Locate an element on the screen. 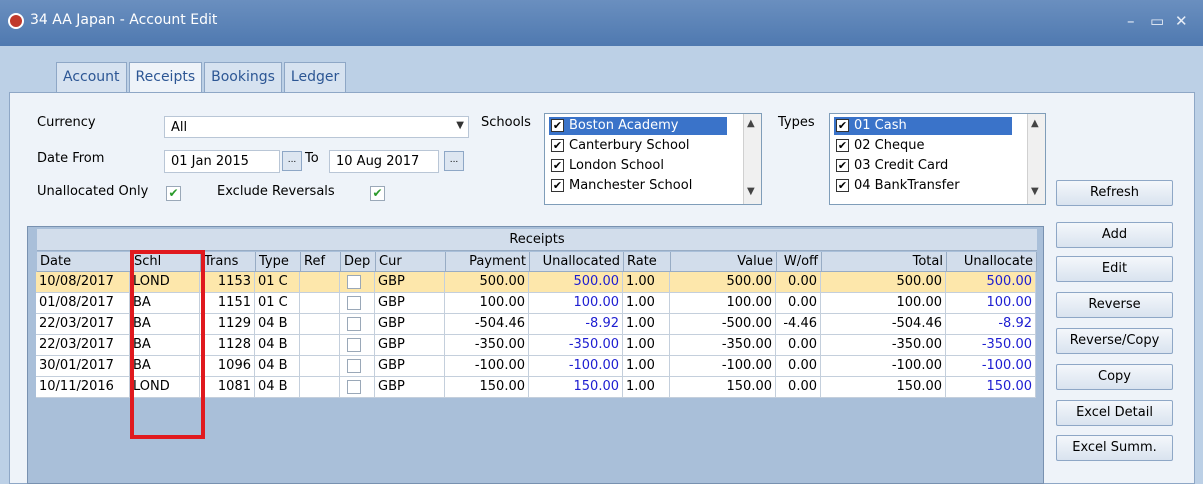 Image resolution: width=1203 pixels, height=484 pixels. cell-unallocated: -100.00 is located at coordinates (576, 366).